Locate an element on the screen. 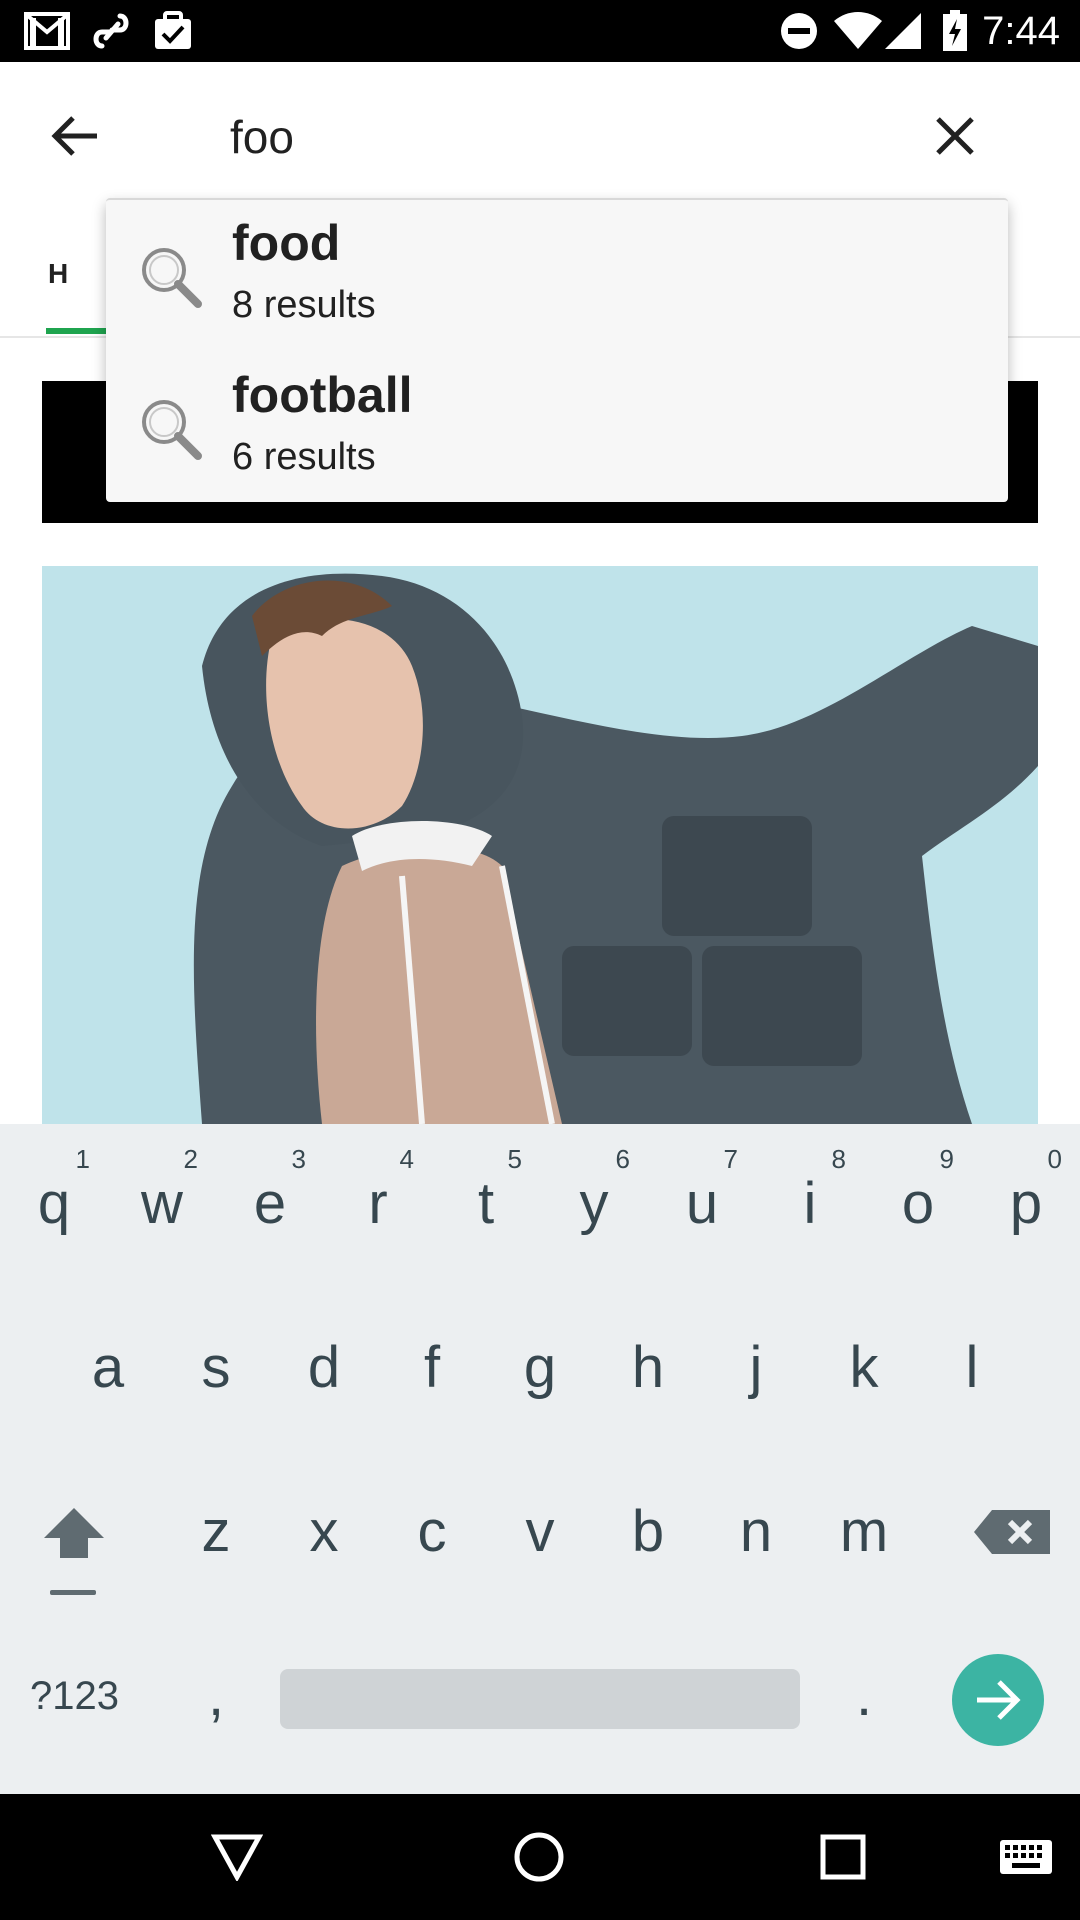  task-icon is located at coordinates (173, 31).